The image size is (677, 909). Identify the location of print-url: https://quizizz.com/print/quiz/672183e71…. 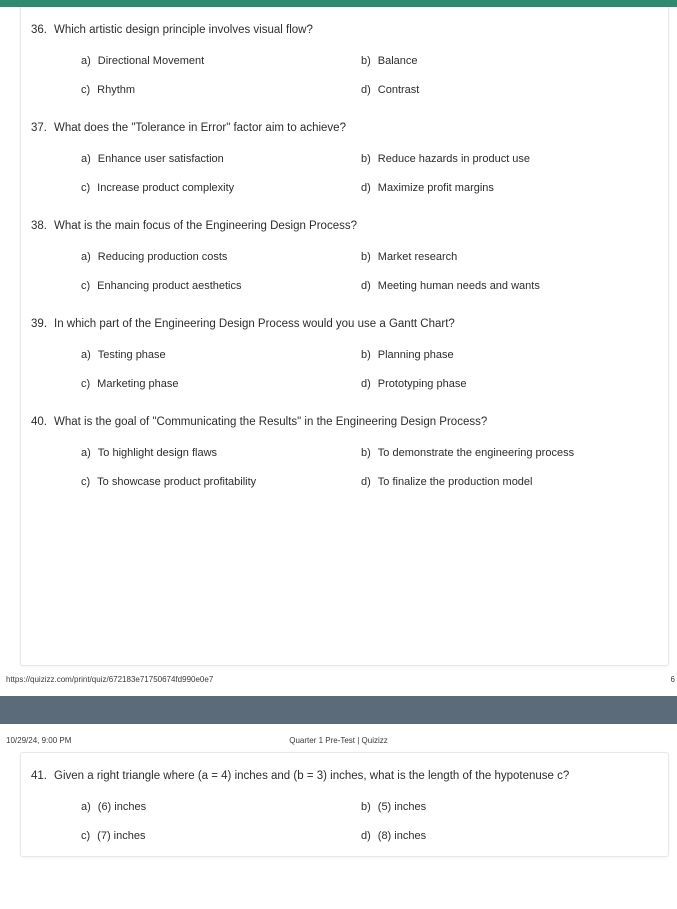
(110, 679).